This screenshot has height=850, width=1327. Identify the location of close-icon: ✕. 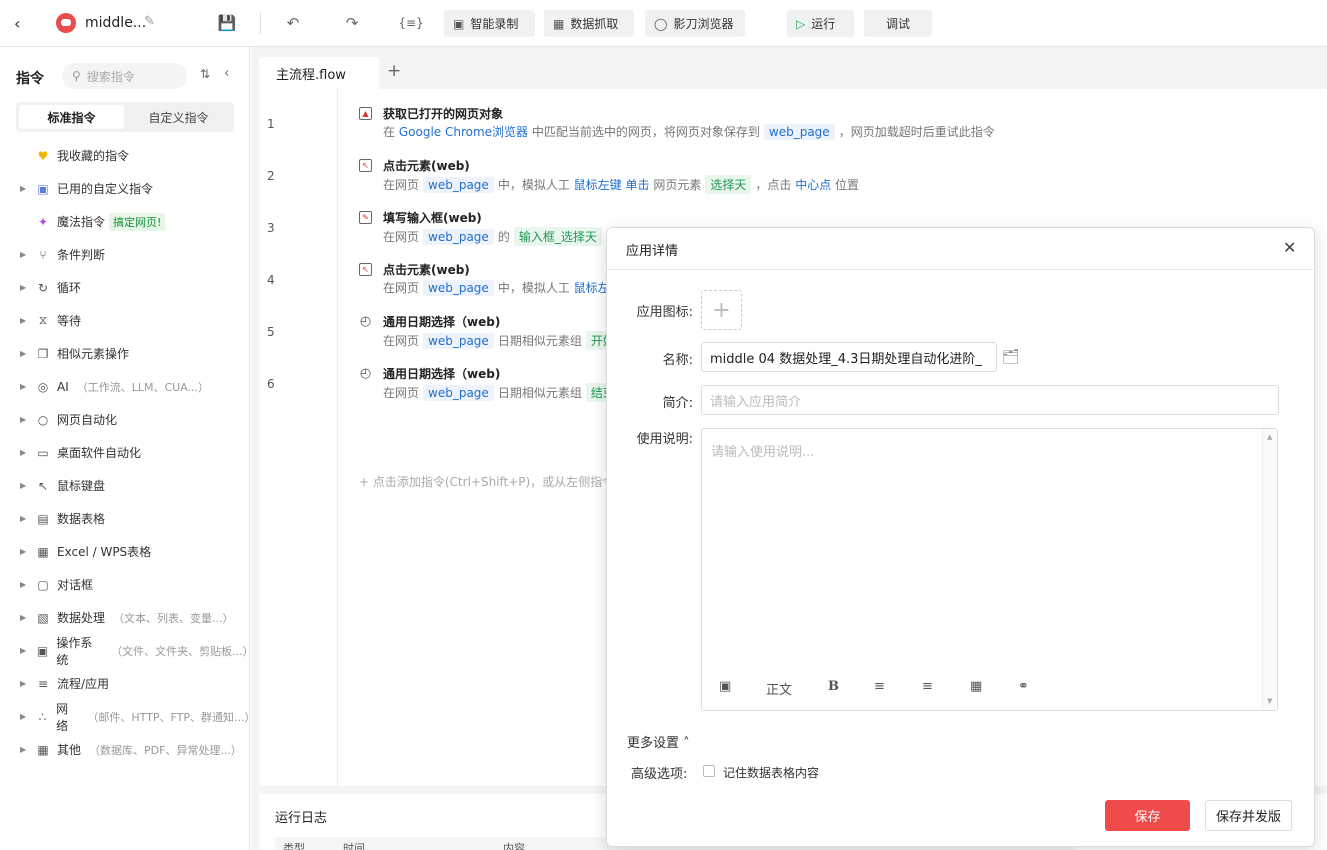
(1289, 247).